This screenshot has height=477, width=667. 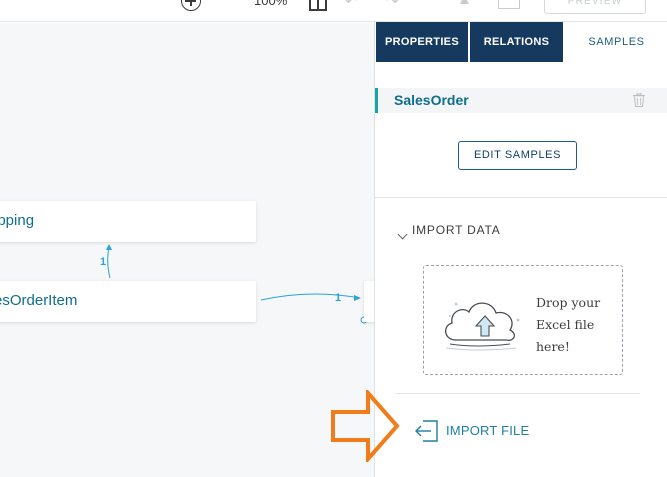 What do you see at coordinates (271, 4) in the screenshot?
I see `zoom-level: 100%` at bounding box center [271, 4].